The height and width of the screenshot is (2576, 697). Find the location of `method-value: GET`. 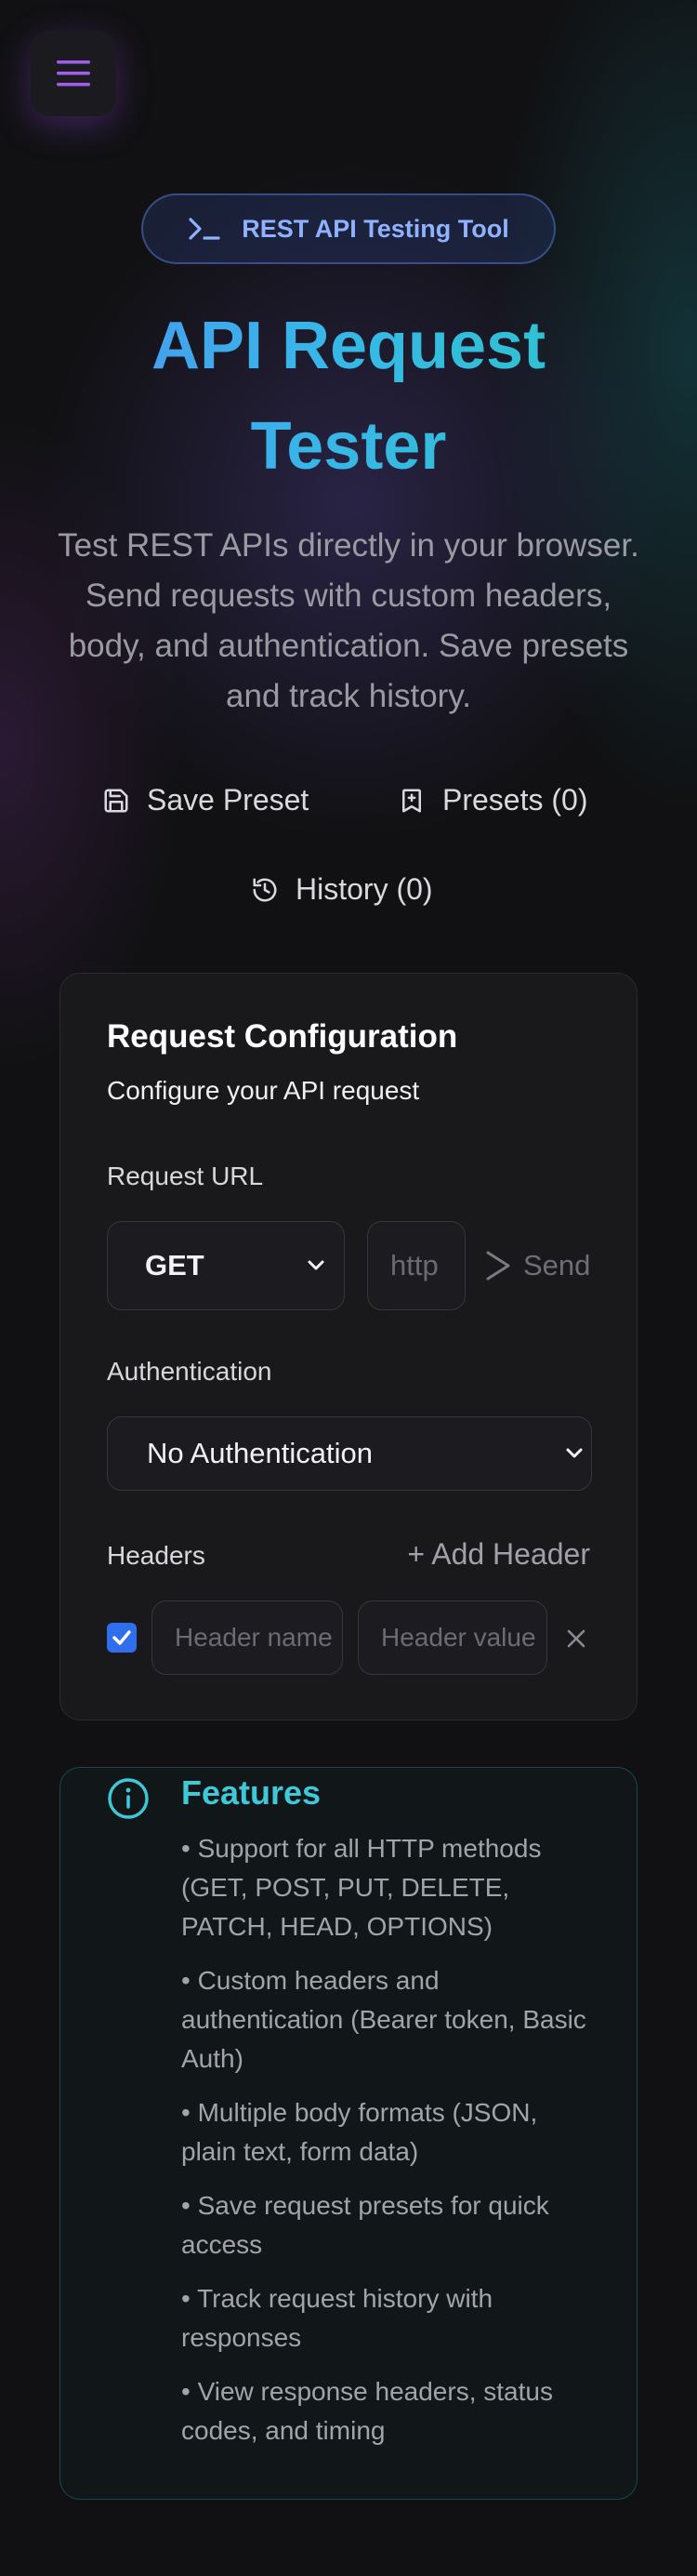

method-value: GET is located at coordinates (174, 1265).